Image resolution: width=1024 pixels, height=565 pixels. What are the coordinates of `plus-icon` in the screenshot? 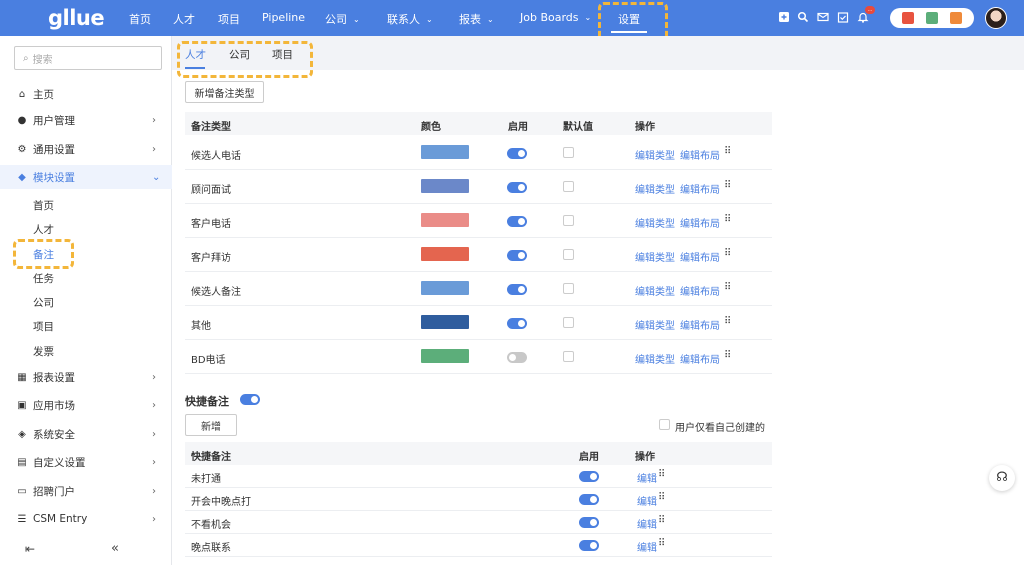 It's located at (784, 17).